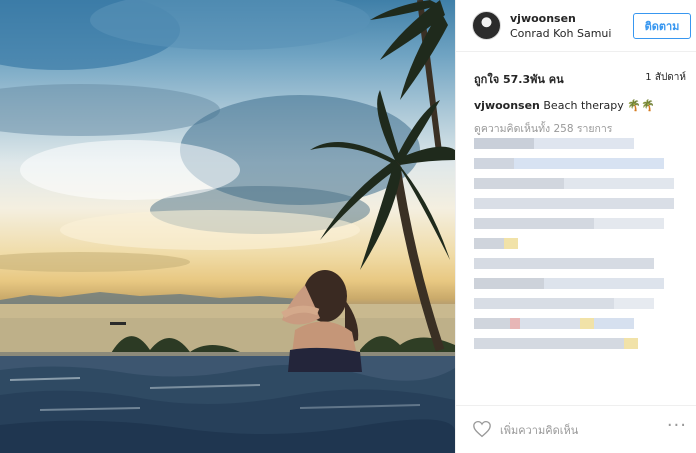 Image resolution: width=696 pixels, height=453 pixels. What do you see at coordinates (641, 105) in the screenshot?
I see `palm-tree-emoji: 🌴🌴` at bounding box center [641, 105].